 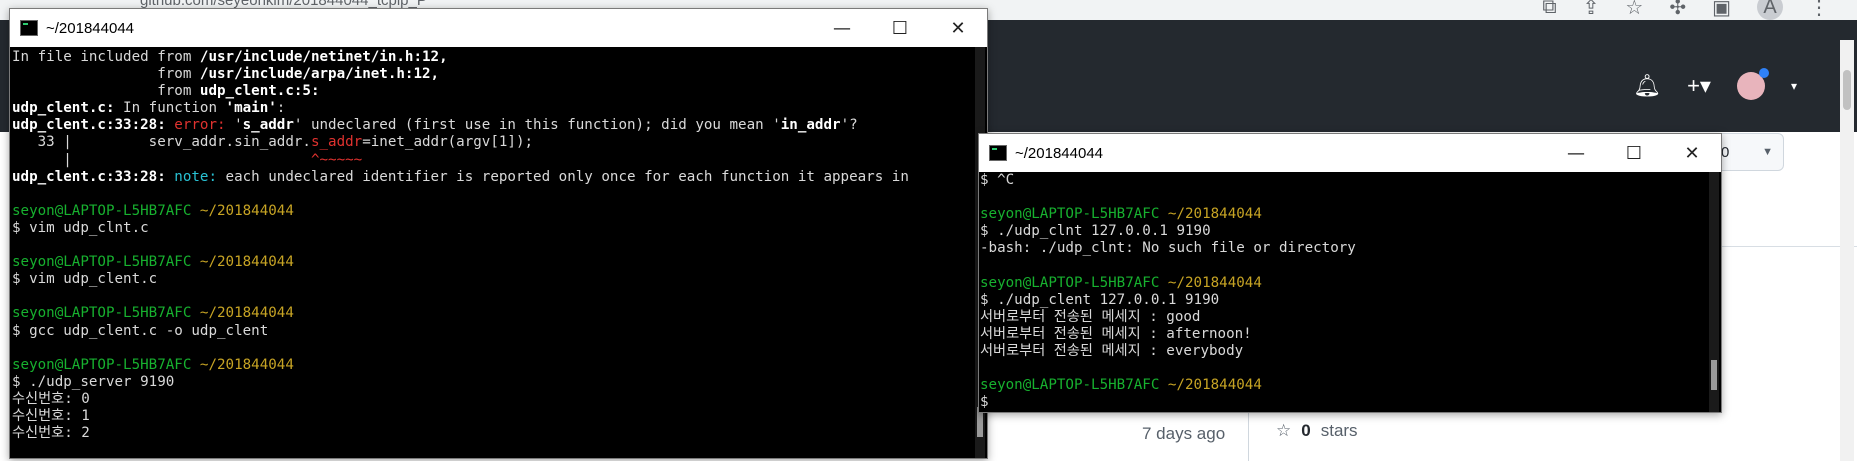 I want to click on page-scrollbar, so click(x=1847, y=250).